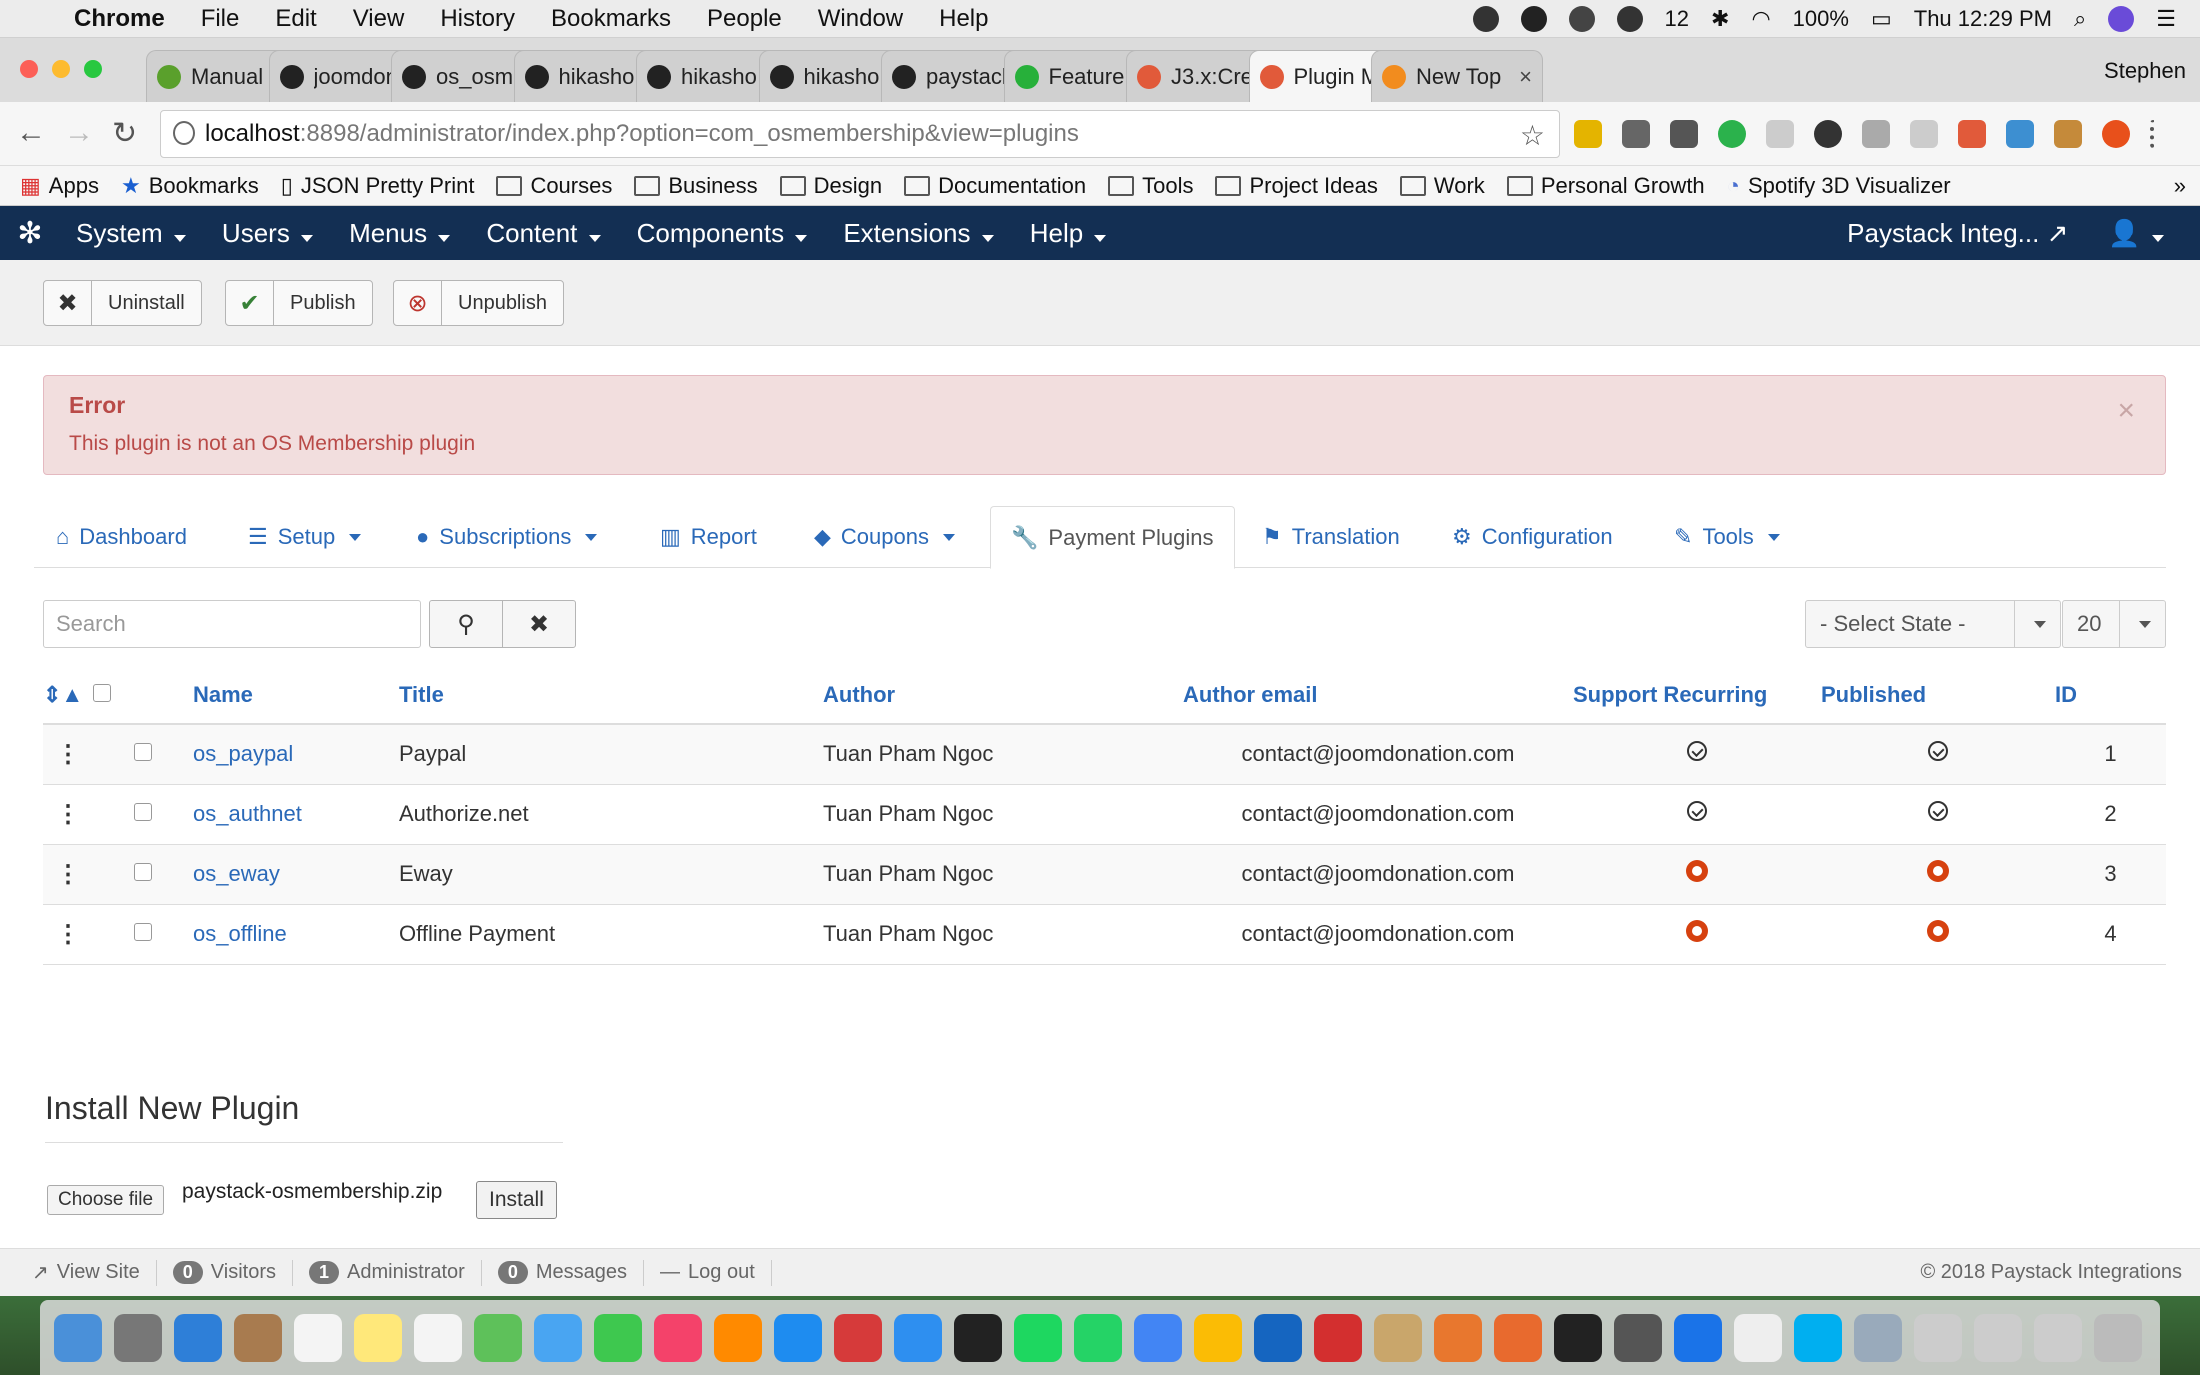 The height and width of the screenshot is (1375, 2200). Describe the element at coordinates (1003, 695) in the screenshot. I see `author-column-header: Author` at that location.